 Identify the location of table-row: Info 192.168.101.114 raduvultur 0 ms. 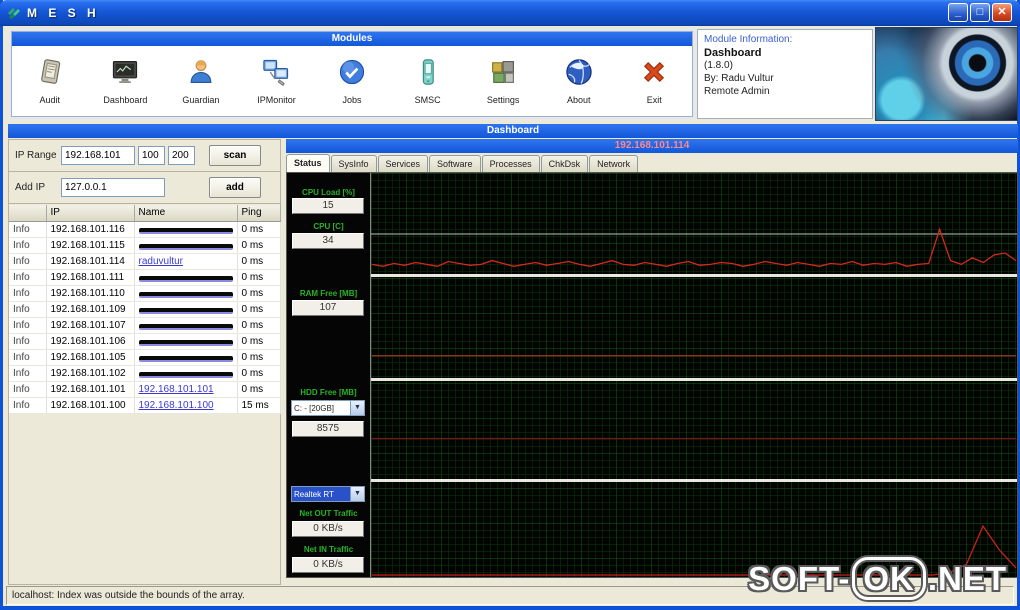
(145, 261).